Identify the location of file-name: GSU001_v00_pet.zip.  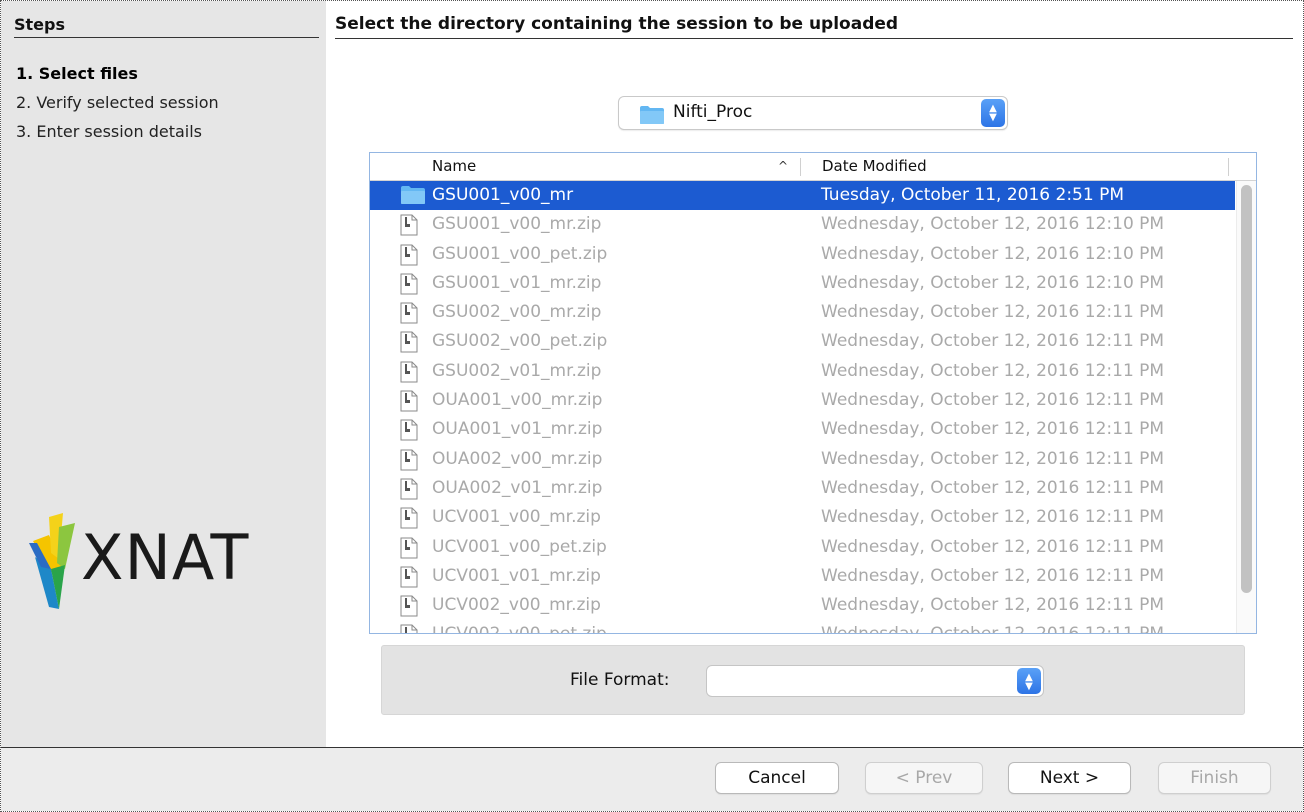
(520, 253).